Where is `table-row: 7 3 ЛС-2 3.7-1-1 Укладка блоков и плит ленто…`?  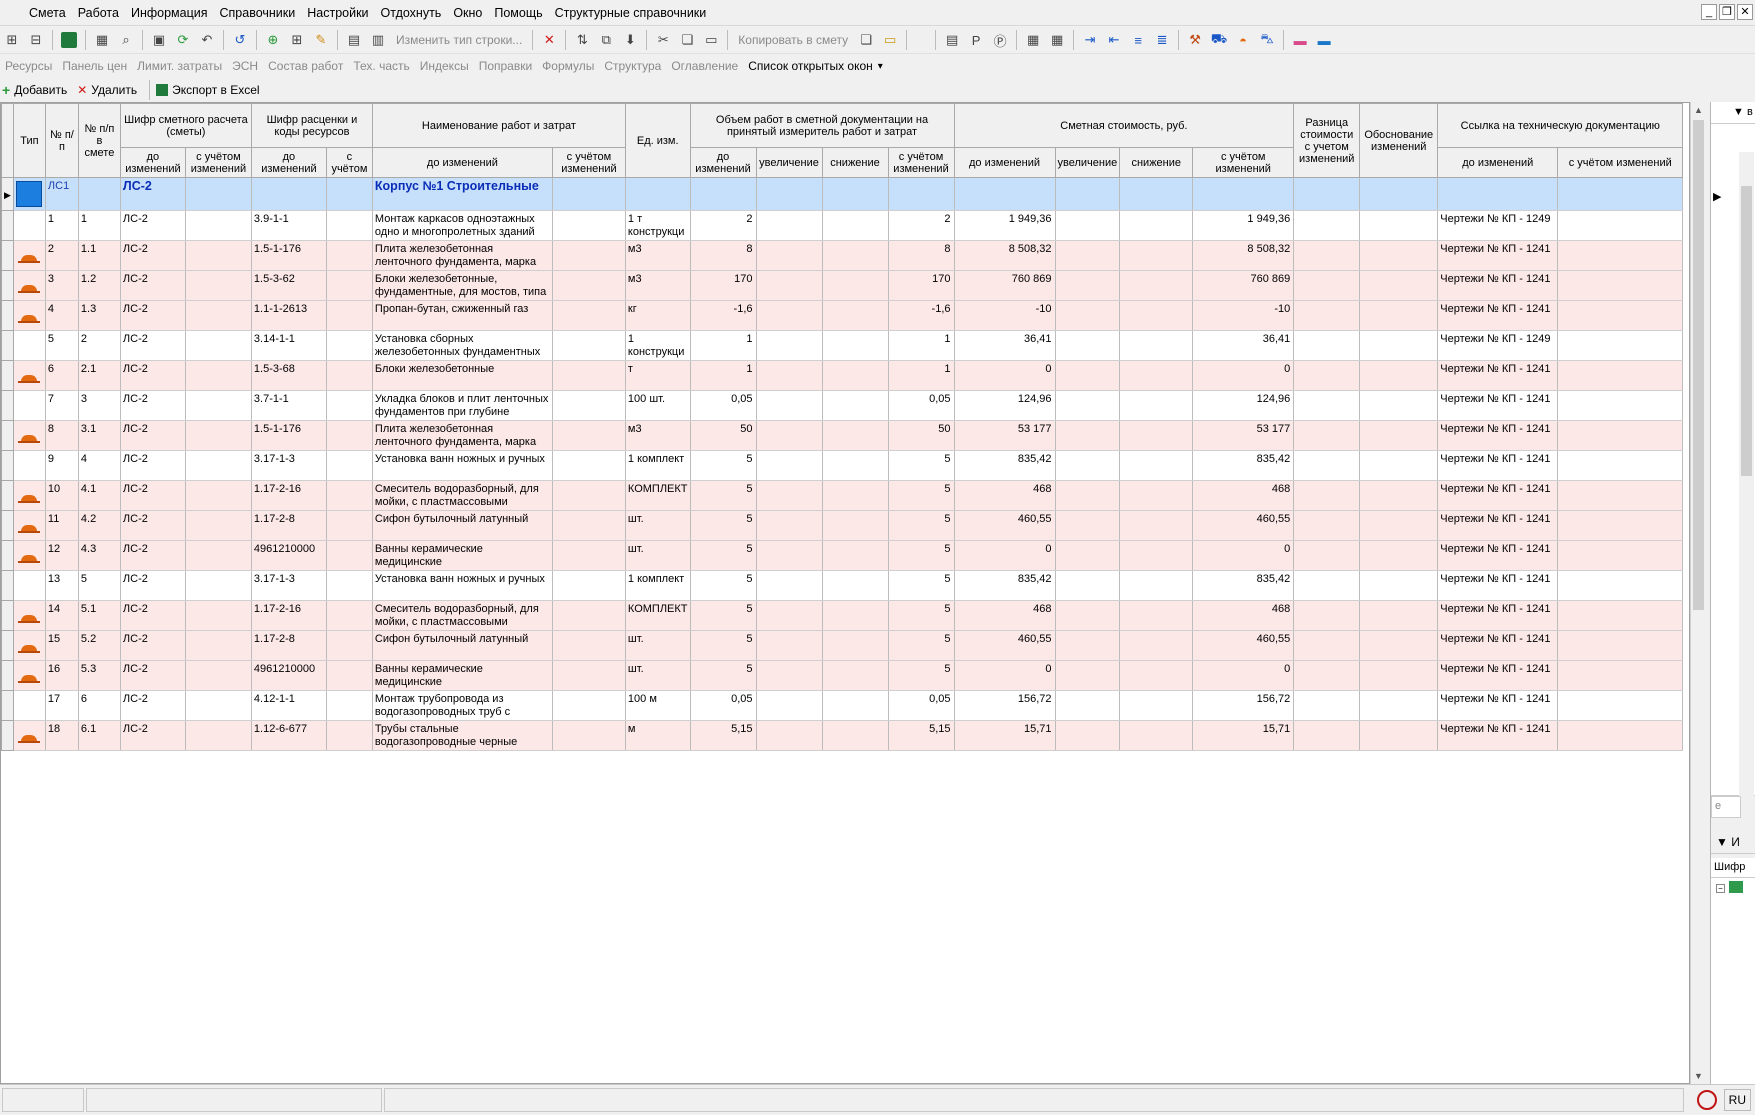 table-row: 7 3 ЛС-2 3.7-1-1 Укладка блоков и плит ленто… is located at coordinates (842, 405).